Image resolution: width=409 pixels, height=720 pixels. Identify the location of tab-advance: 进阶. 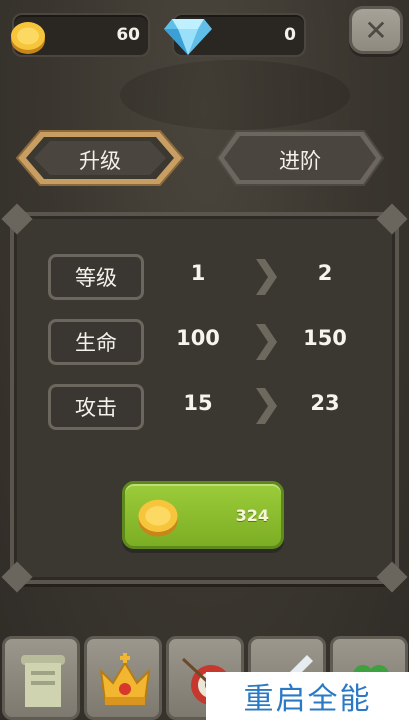
(300, 158).